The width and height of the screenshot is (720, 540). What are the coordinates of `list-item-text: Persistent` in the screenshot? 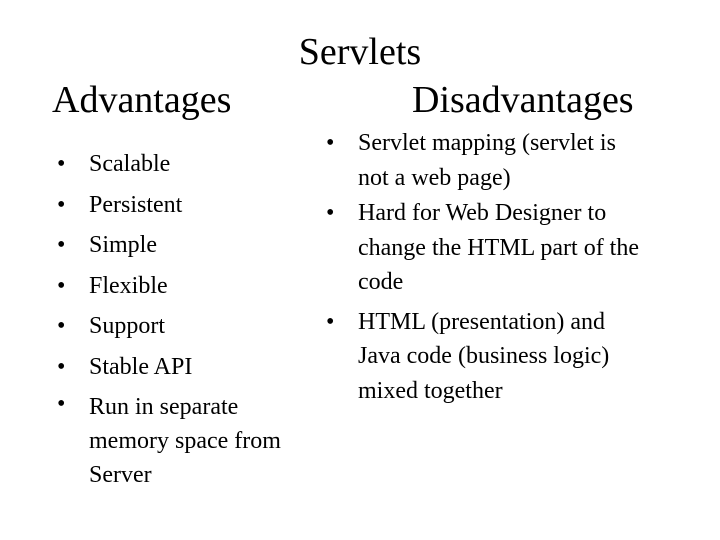 It's located at (136, 204).